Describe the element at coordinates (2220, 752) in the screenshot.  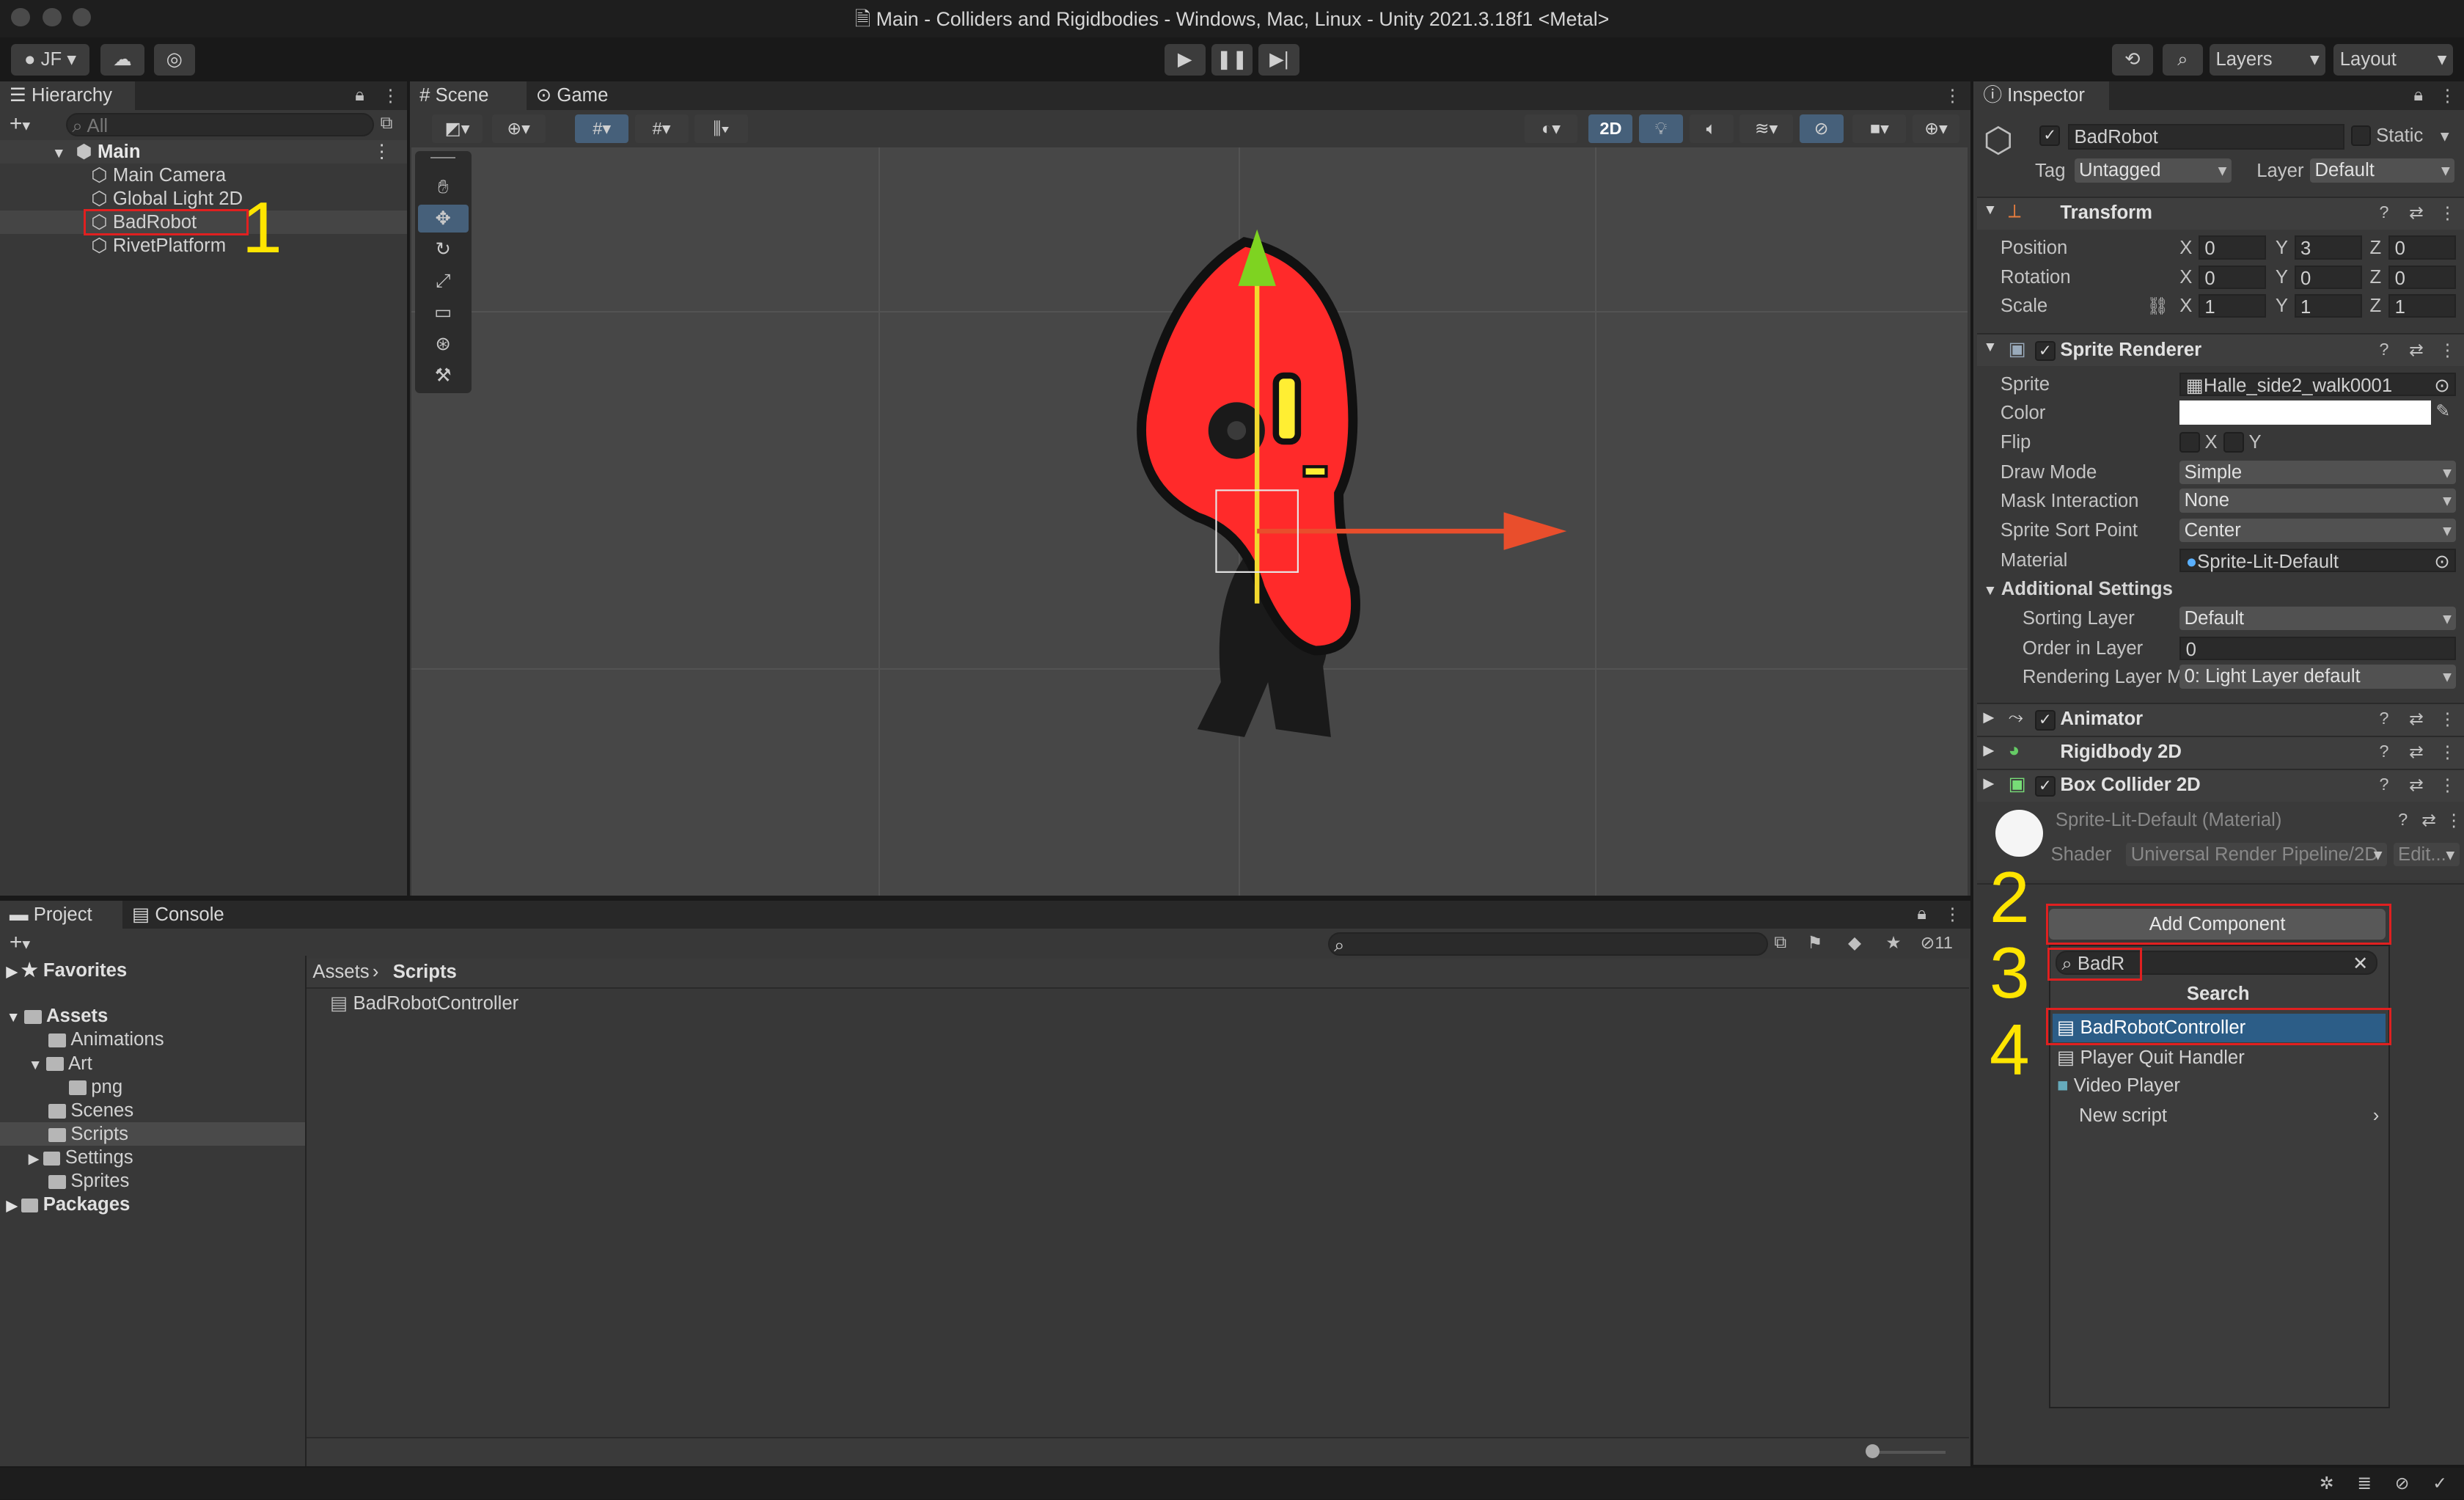
I see `rigidbody2d-header: ▶ ◕ Rigidbody 2D ? ⇄ ⋮` at that location.